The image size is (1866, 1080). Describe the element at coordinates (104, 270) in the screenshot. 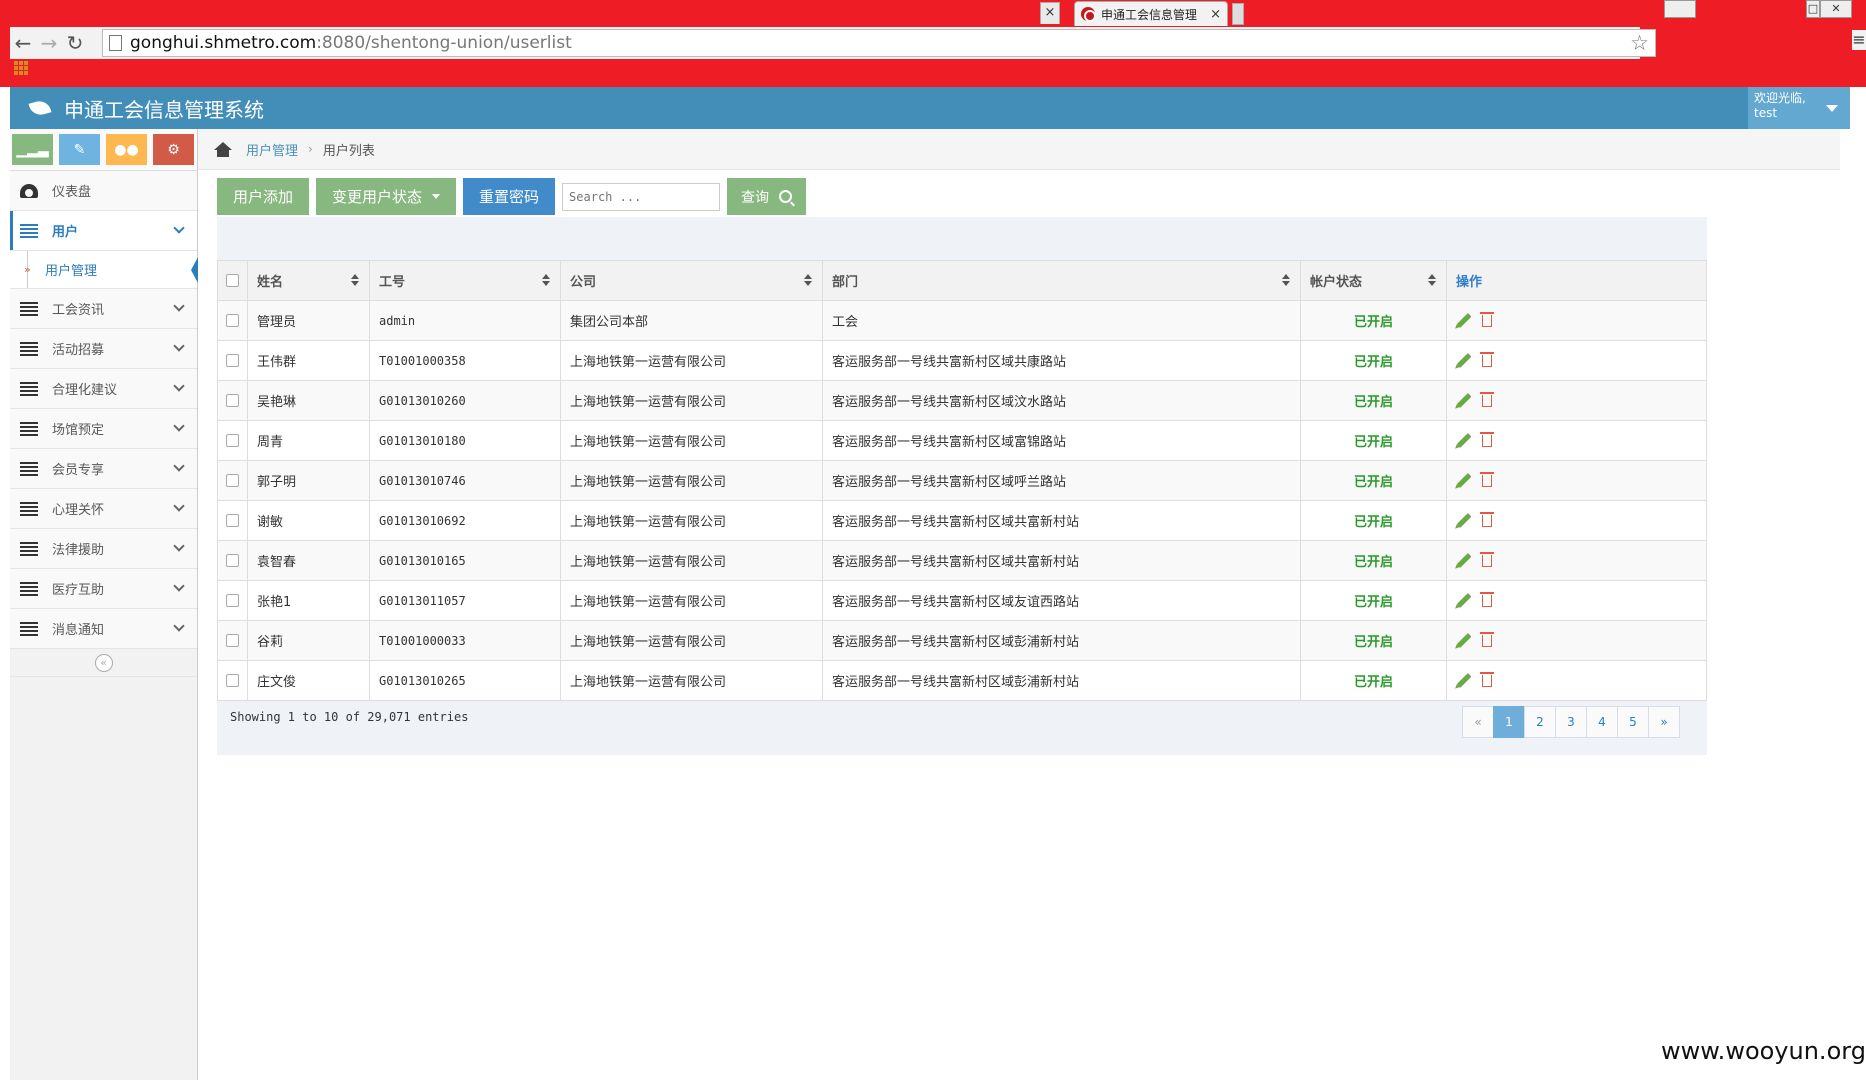

I see `sidebar-subitem-user-management: » 用户管理` at that location.